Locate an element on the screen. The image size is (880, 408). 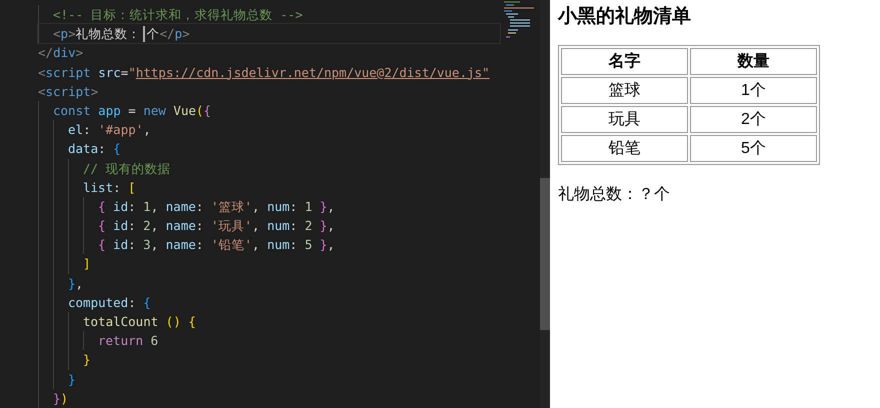
code-line: { id: 2, name: '玩具', num: 2 }, is located at coordinates (269, 226).